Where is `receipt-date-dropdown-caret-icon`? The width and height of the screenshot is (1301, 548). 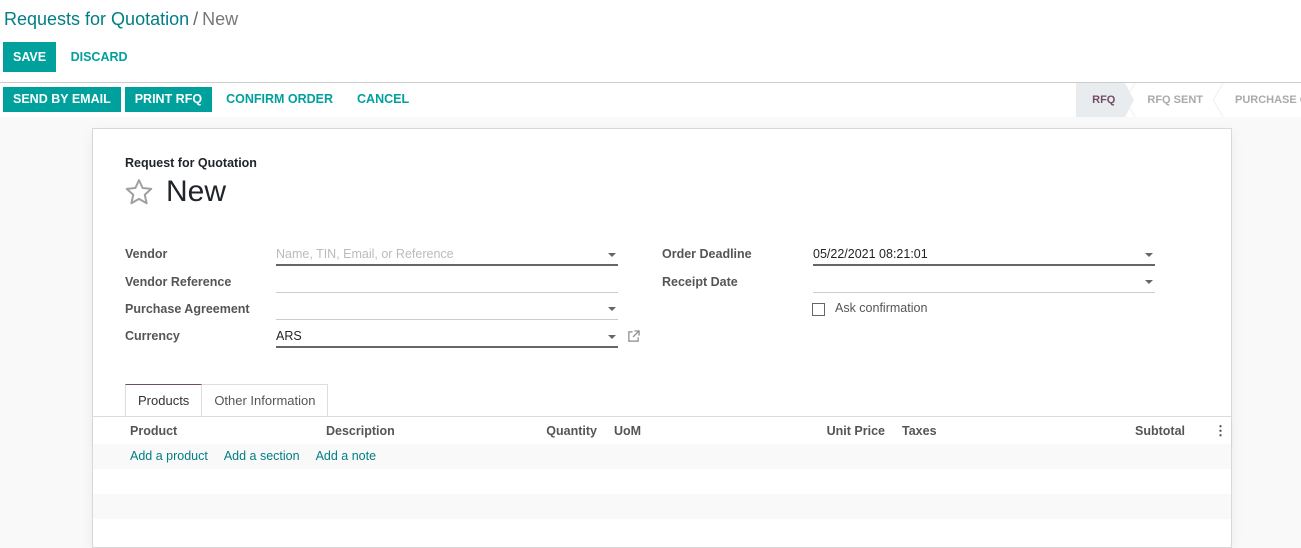 receipt-date-dropdown-caret-icon is located at coordinates (1149, 282).